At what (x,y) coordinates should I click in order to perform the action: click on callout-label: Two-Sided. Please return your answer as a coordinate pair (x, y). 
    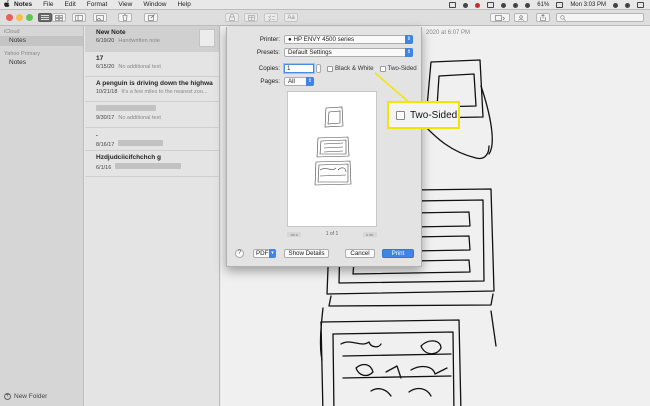
    Looking at the image, I should click on (434, 115).